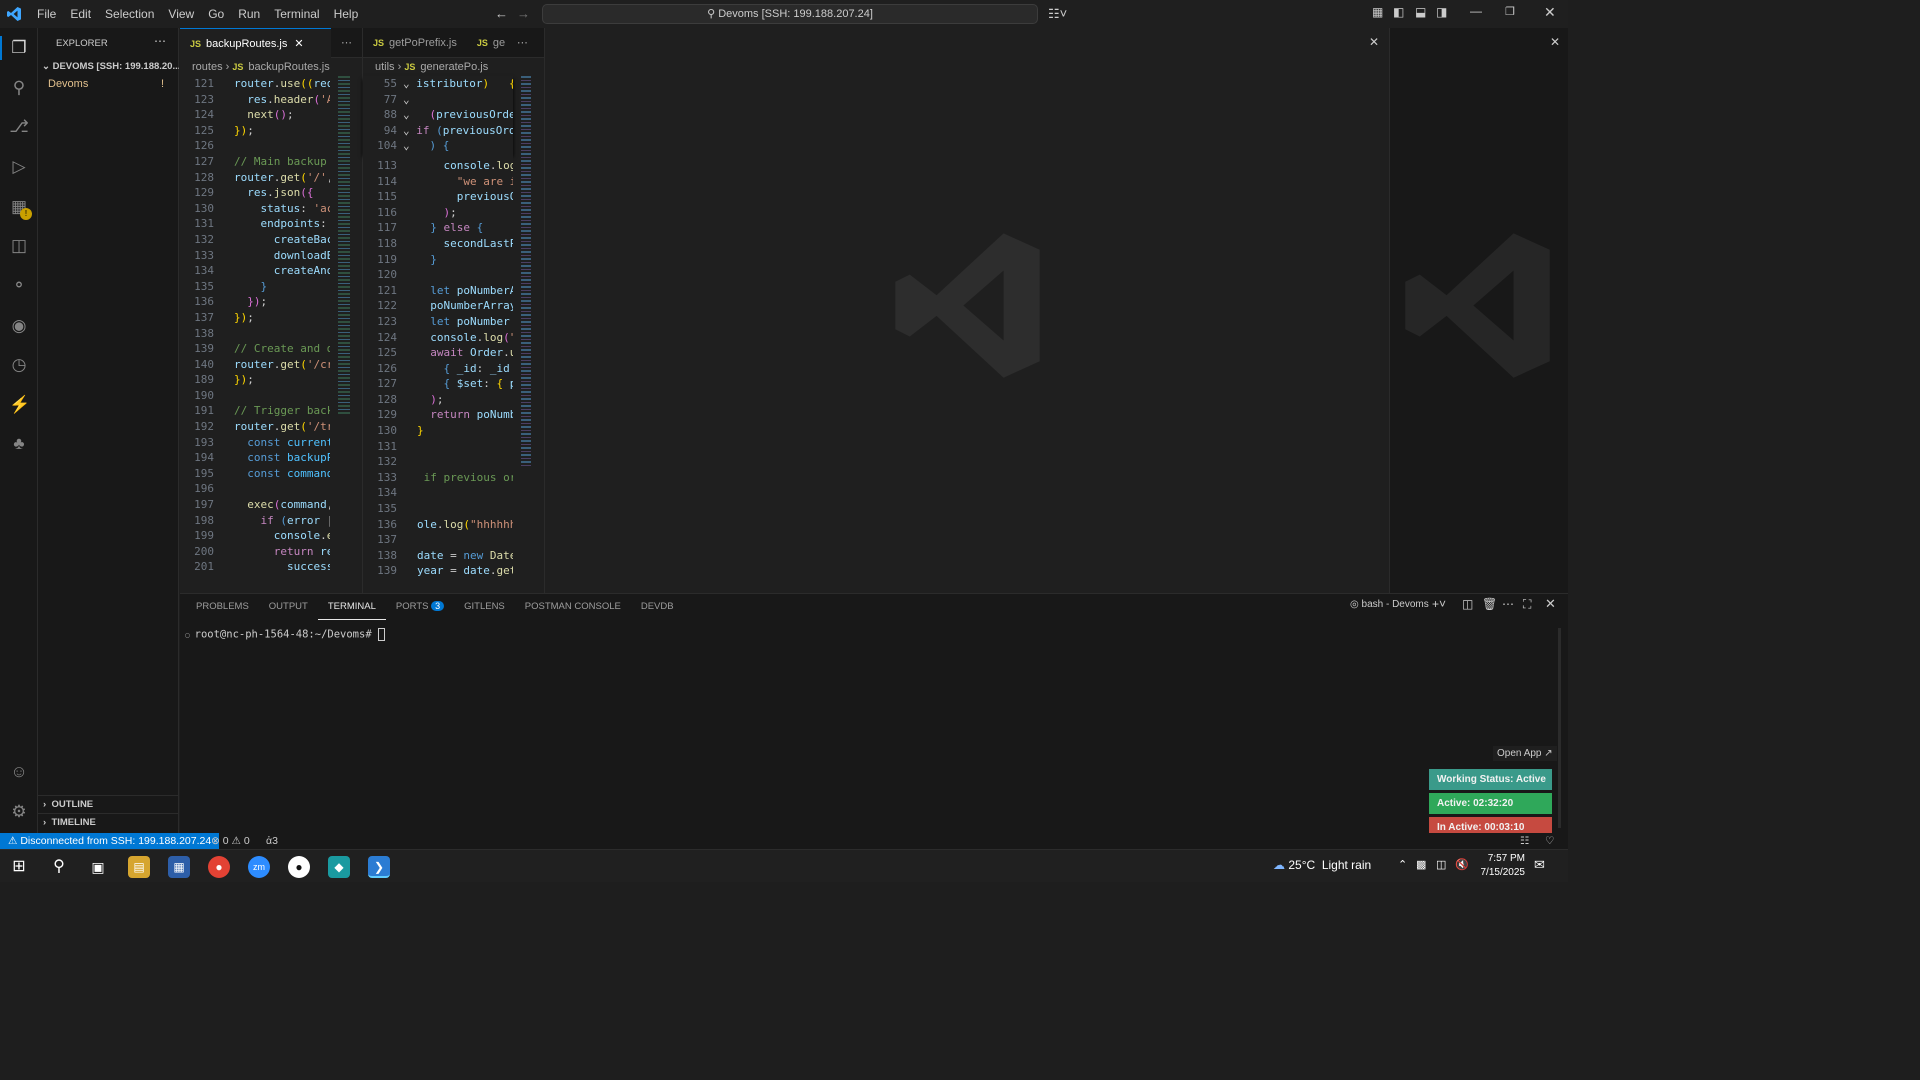 This screenshot has width=1920, height=1080. What do you see at coordinates (1402, 864) in the screenshot?
I see `tray-chevron-icon: ⌃` at bounding box center [1402, 864].